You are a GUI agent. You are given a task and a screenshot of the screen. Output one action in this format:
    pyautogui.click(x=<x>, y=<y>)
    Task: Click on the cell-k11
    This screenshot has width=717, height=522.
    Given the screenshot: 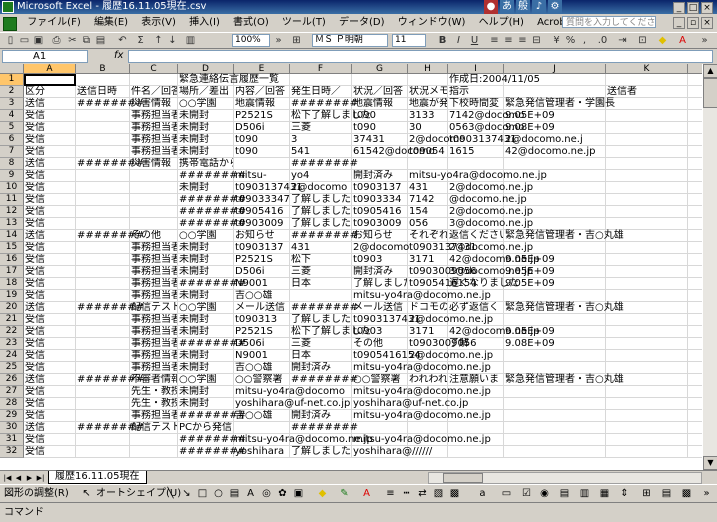 What is the action you would take?
    pyautogui.click(x=647, y=200)
    